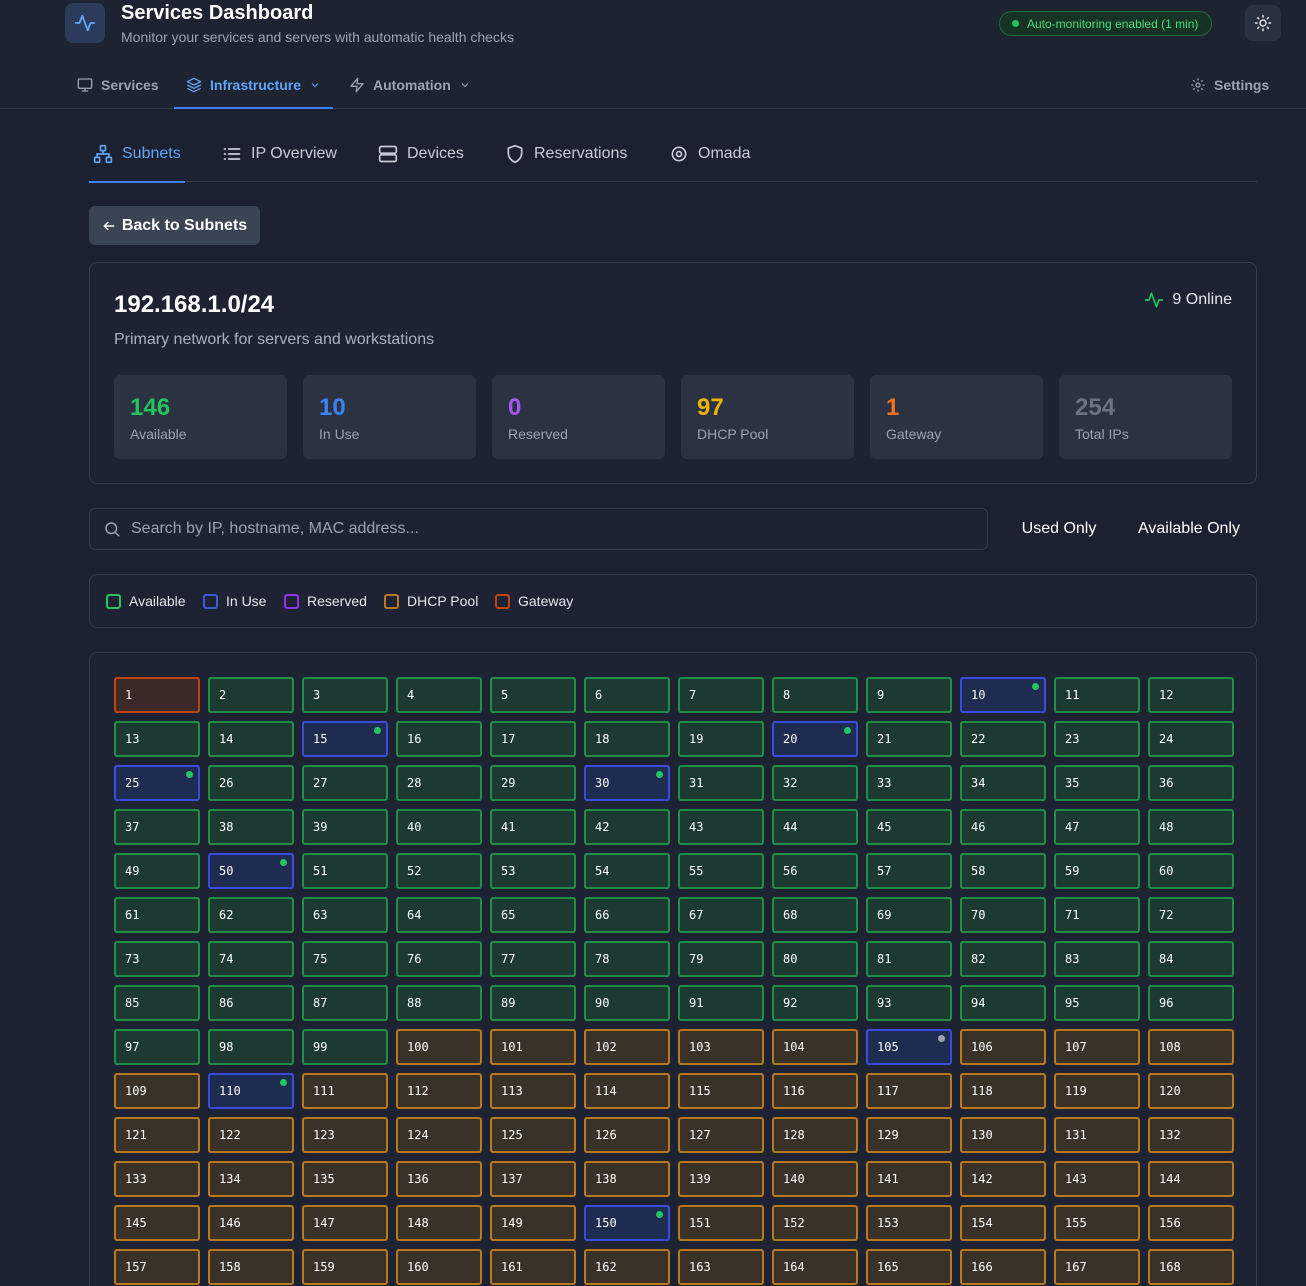  What do you see at coordinates (1097, 959) in the screenshot?
I see `ip-cell: 83` at bounding box center [1097, 959].